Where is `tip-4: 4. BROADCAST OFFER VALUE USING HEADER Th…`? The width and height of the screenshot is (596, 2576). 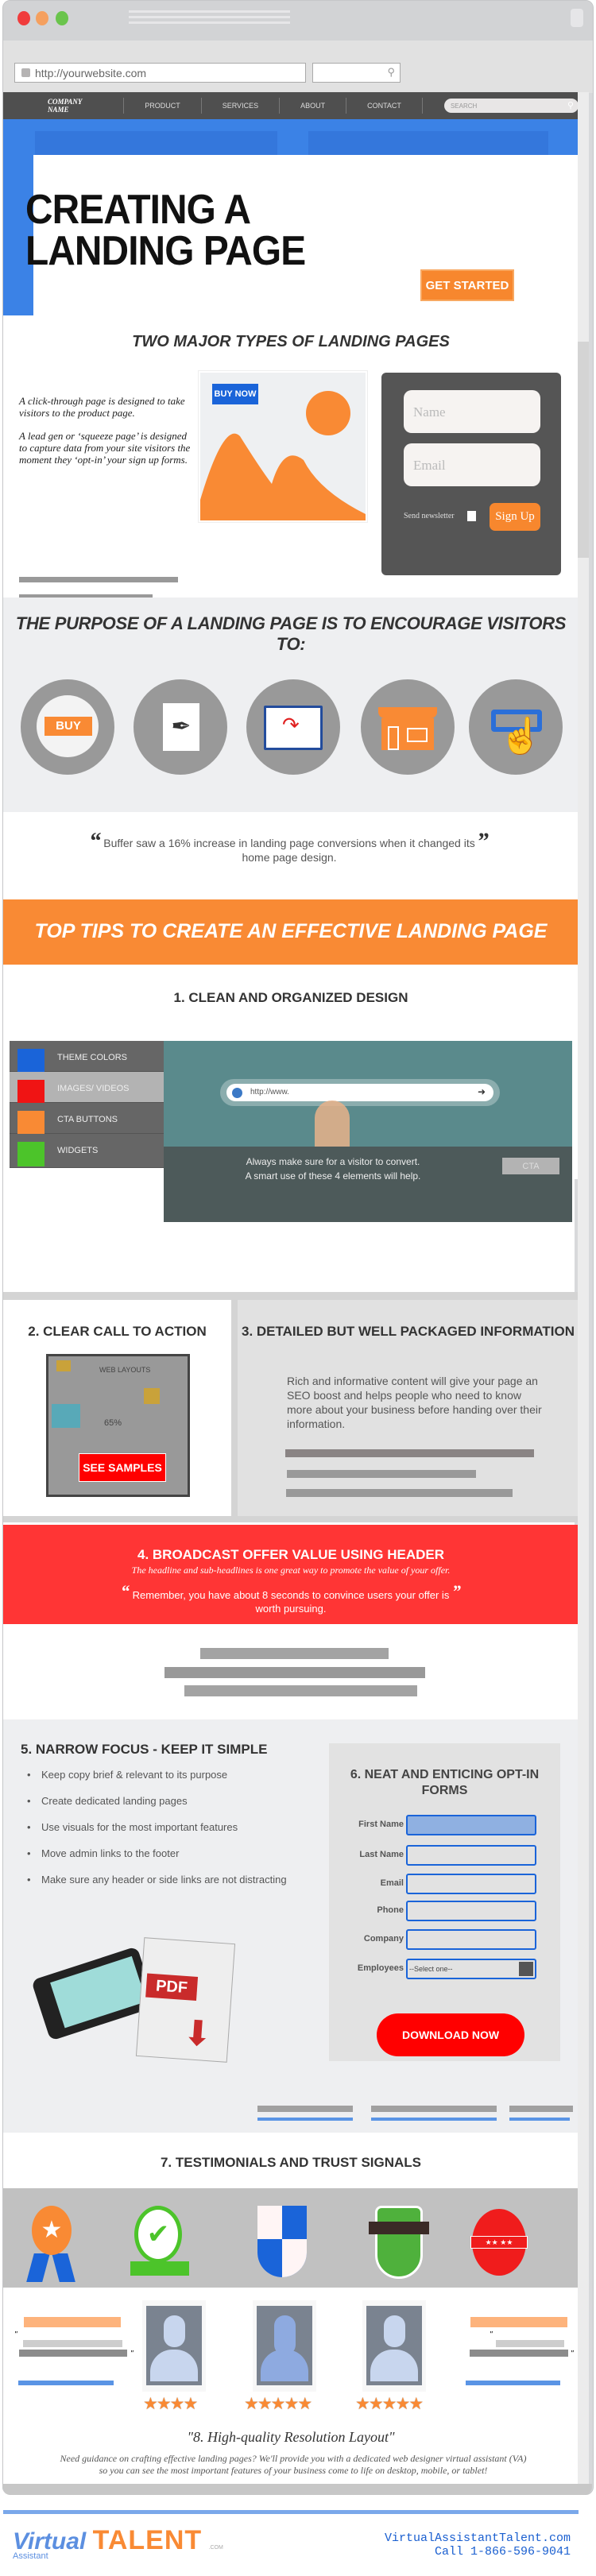
tip-4: 4. BROADCAST OFFER VALUE USING HEADER Th… is located at coordinates (291, 1574).